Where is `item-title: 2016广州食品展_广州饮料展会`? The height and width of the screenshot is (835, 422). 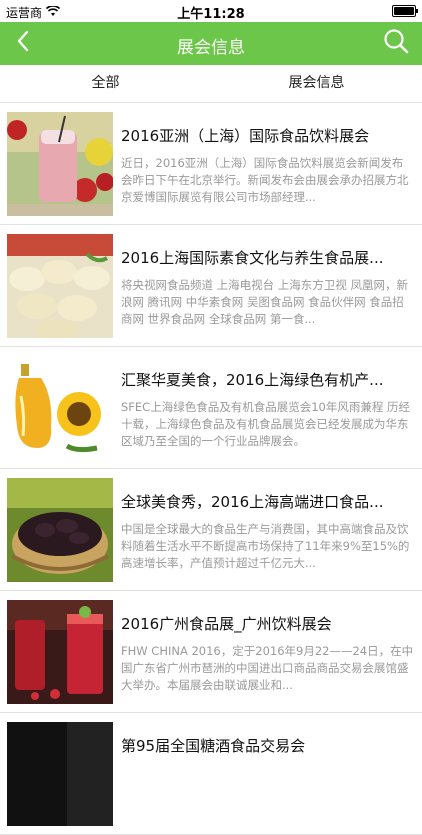 item-title: 2016广州食品展_广州饮料展会 is located at coordinates (226, 624).